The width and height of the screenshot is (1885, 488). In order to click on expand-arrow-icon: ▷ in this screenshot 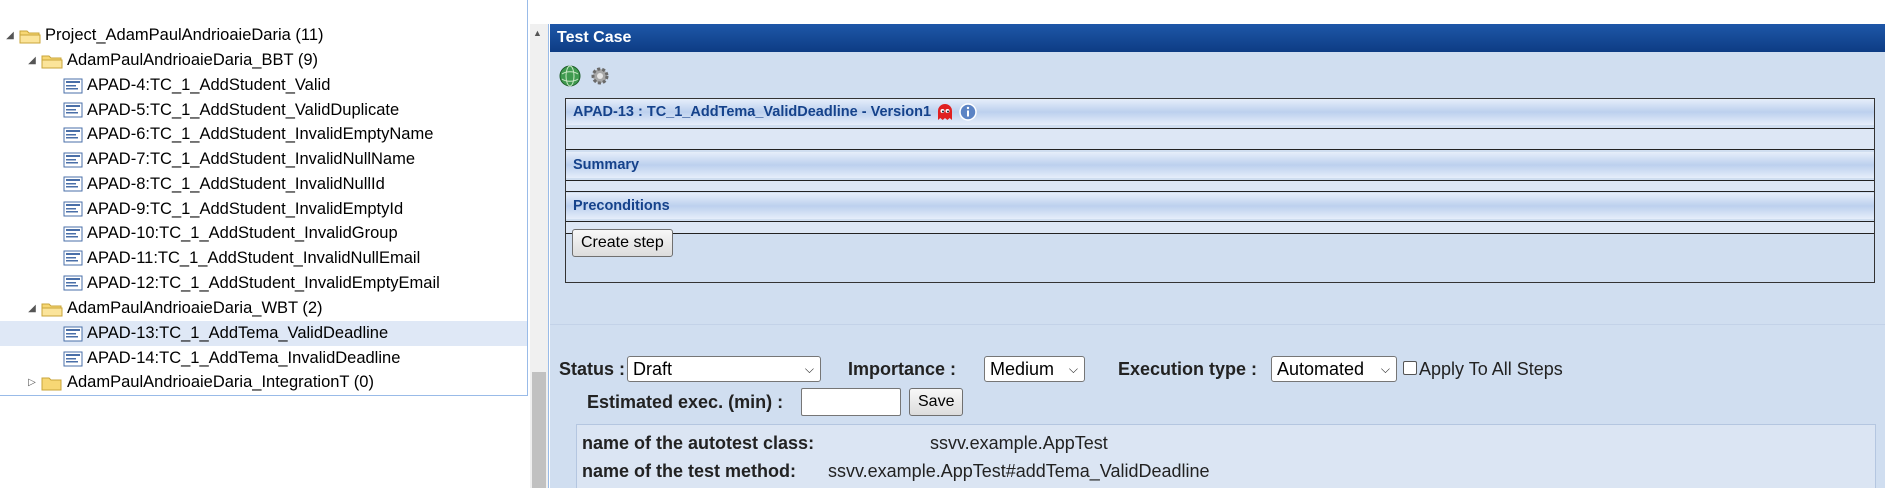, I will do `click(32, 383)`.